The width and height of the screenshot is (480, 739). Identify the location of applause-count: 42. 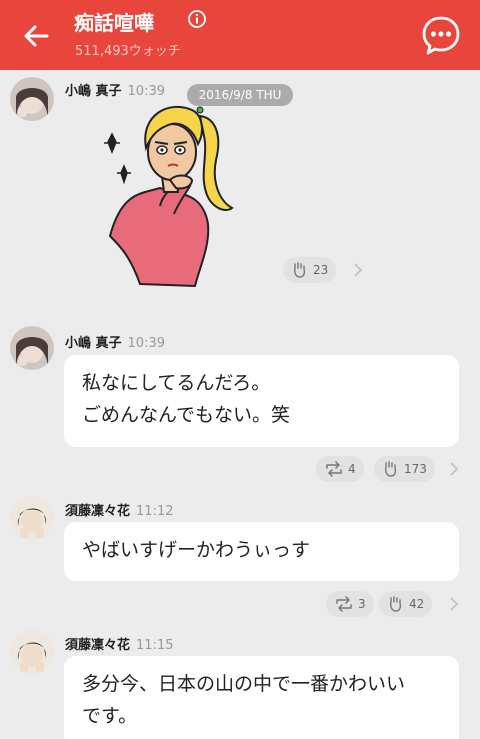
(417, 604).